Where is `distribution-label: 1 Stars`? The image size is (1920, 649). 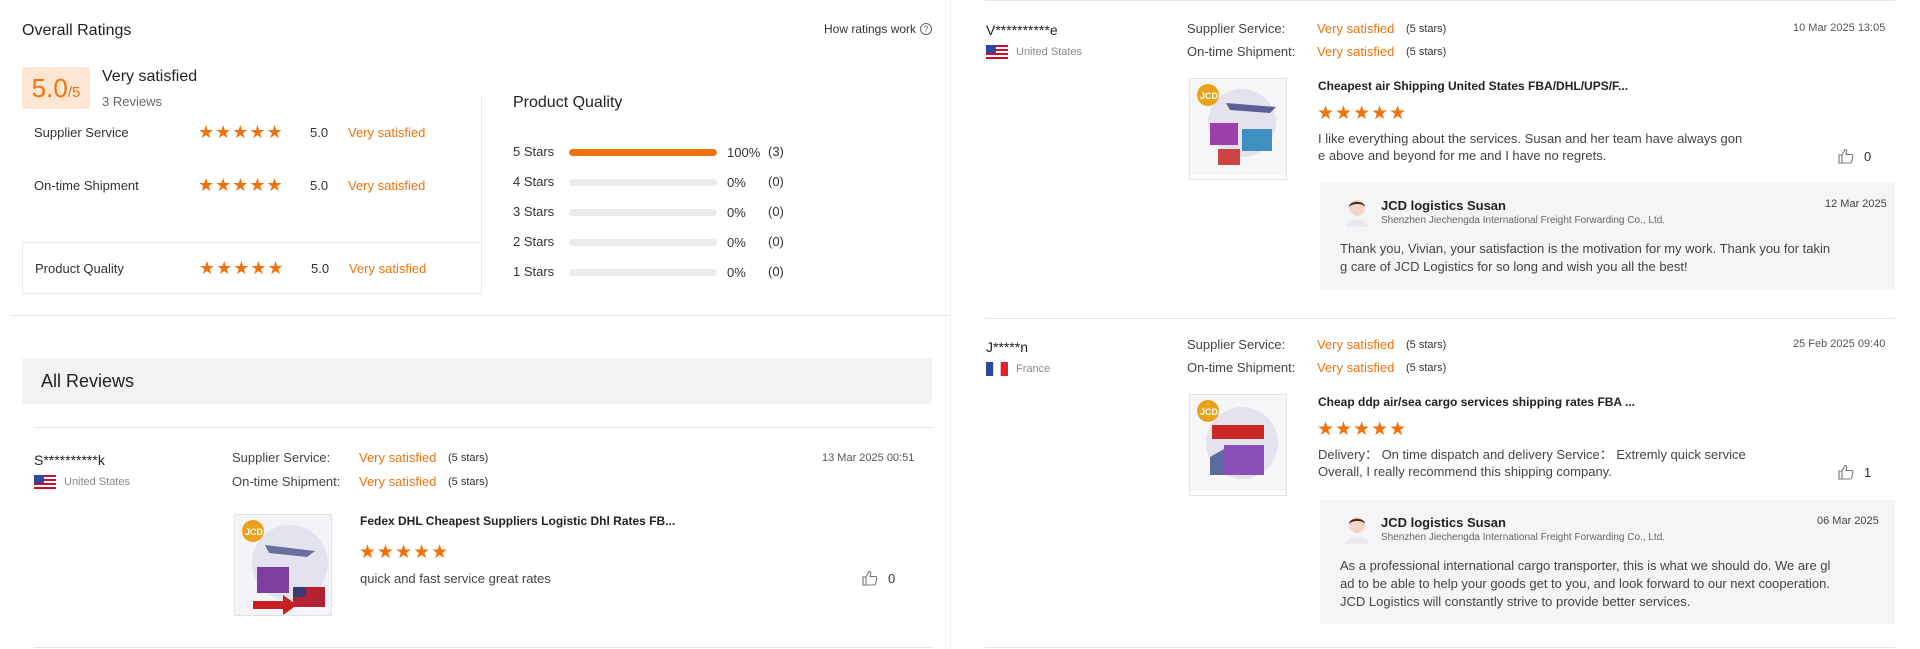 distribution-label: 1 Stars is located at coordinates (534, 271).